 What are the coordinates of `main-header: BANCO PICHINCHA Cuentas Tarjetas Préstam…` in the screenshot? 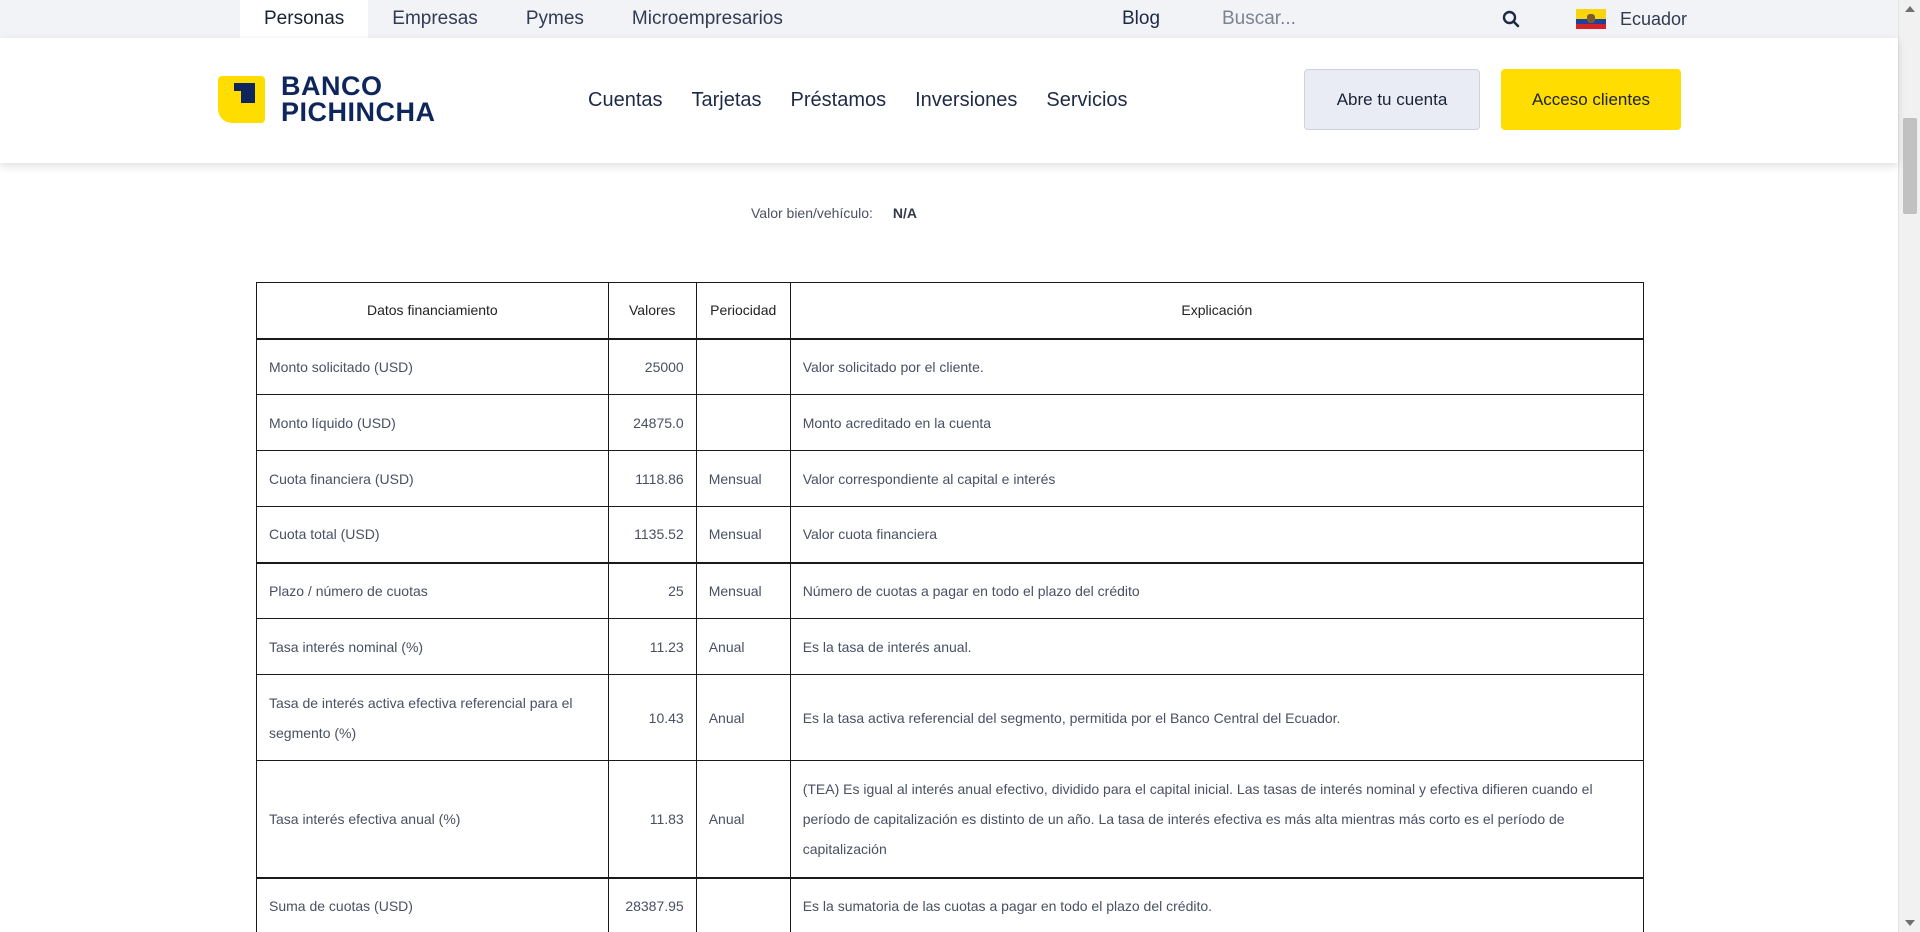 It's located at (949, 100).